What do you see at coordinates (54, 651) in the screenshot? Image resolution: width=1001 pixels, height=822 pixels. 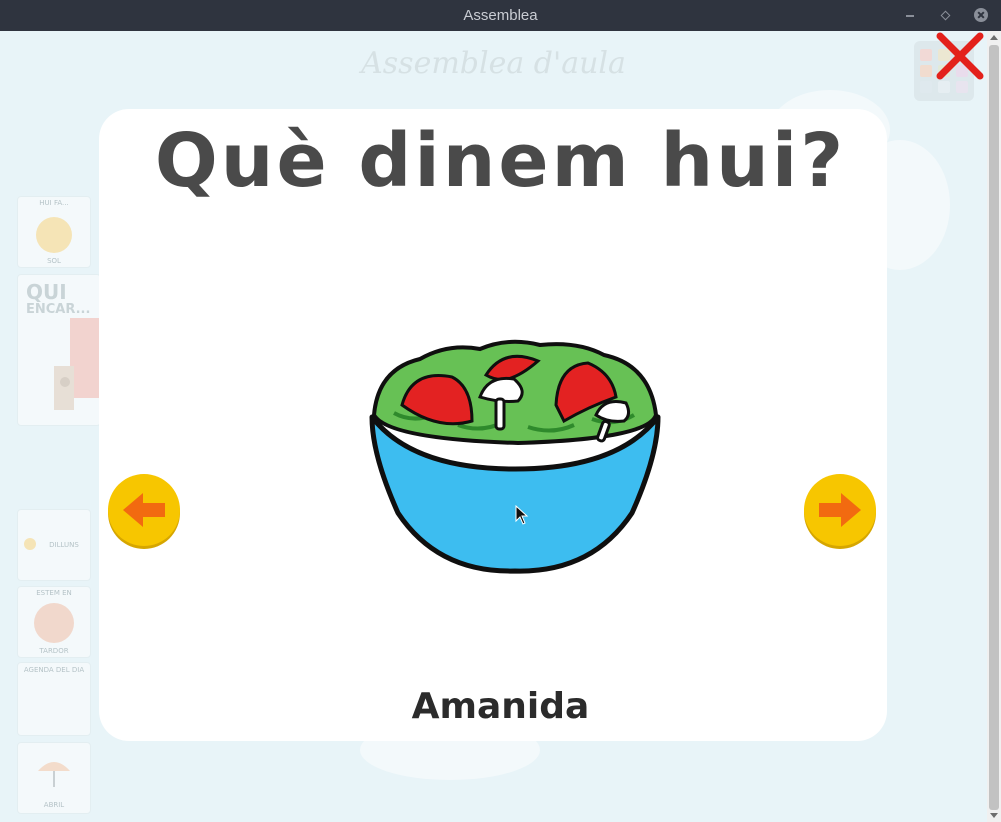 I see `season-caption: TARDOR` at bounding box center [54, 651].